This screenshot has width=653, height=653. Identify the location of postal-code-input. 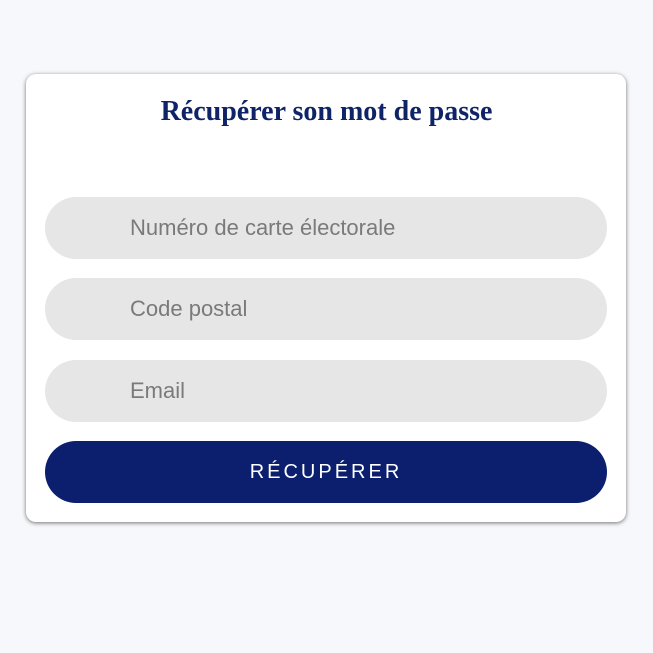
(326, 309).